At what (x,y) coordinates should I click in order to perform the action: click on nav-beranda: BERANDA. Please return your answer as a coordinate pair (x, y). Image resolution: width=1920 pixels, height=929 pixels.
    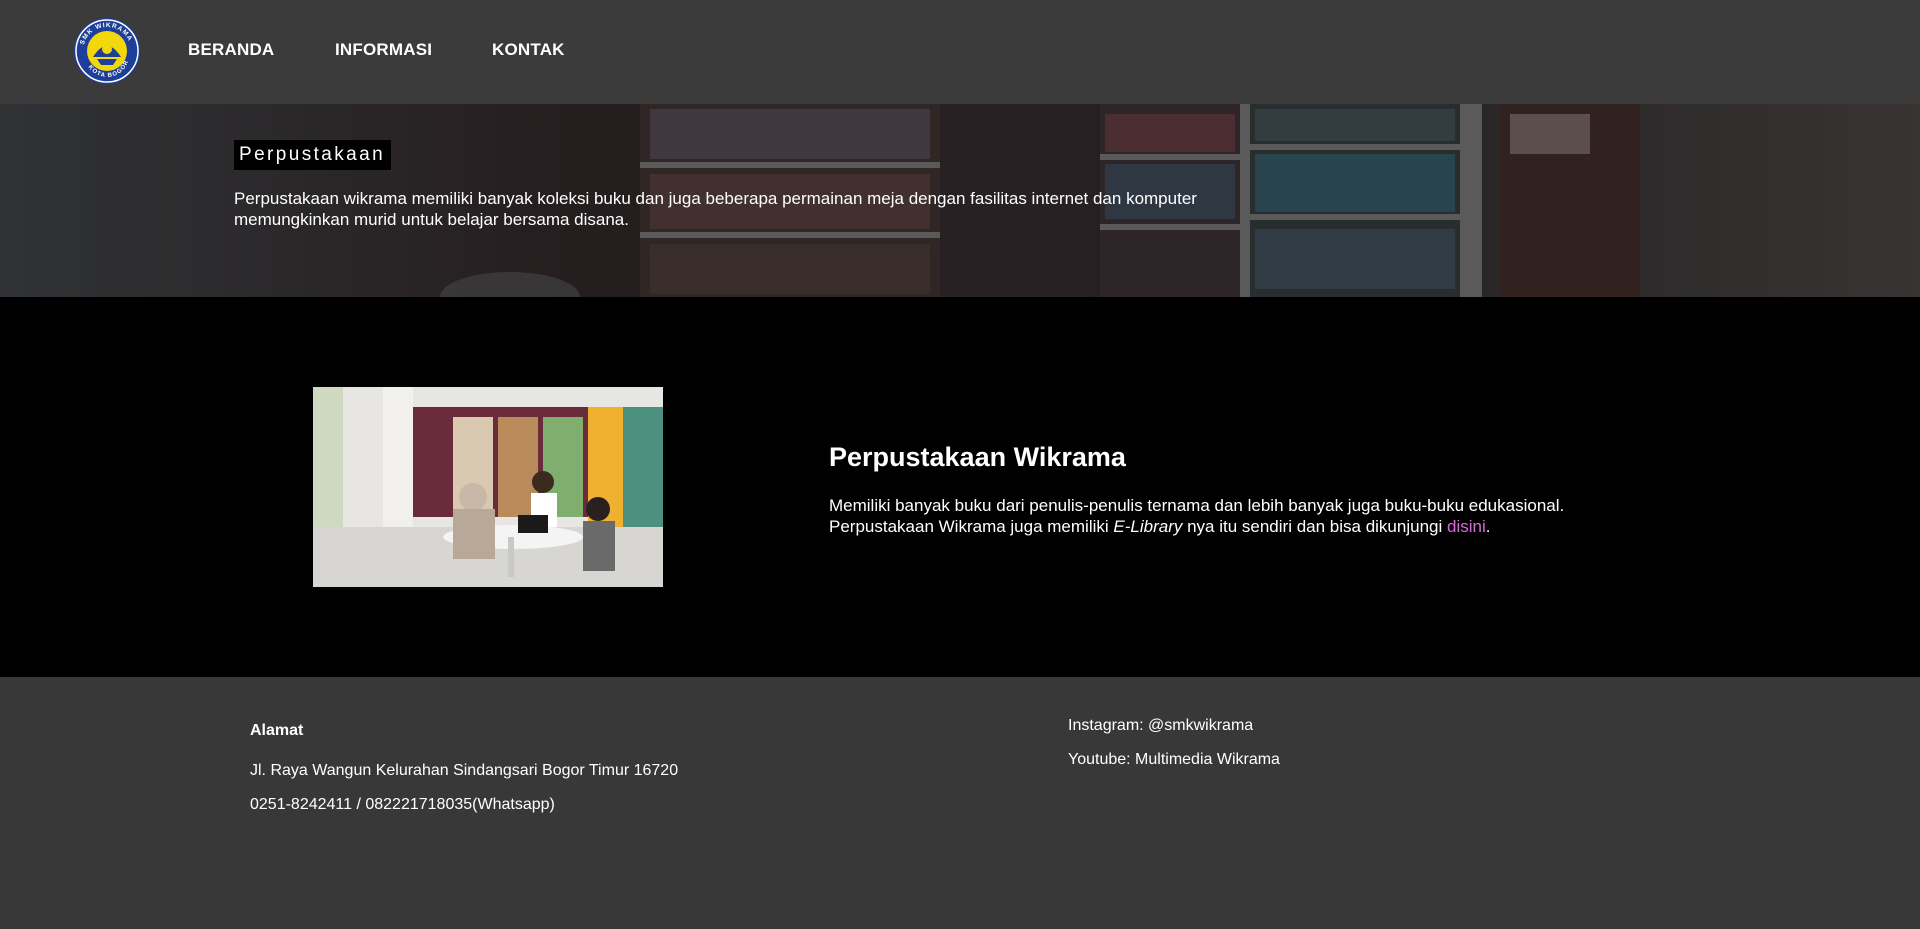
    Looking at the image, I should click on (231, 50).